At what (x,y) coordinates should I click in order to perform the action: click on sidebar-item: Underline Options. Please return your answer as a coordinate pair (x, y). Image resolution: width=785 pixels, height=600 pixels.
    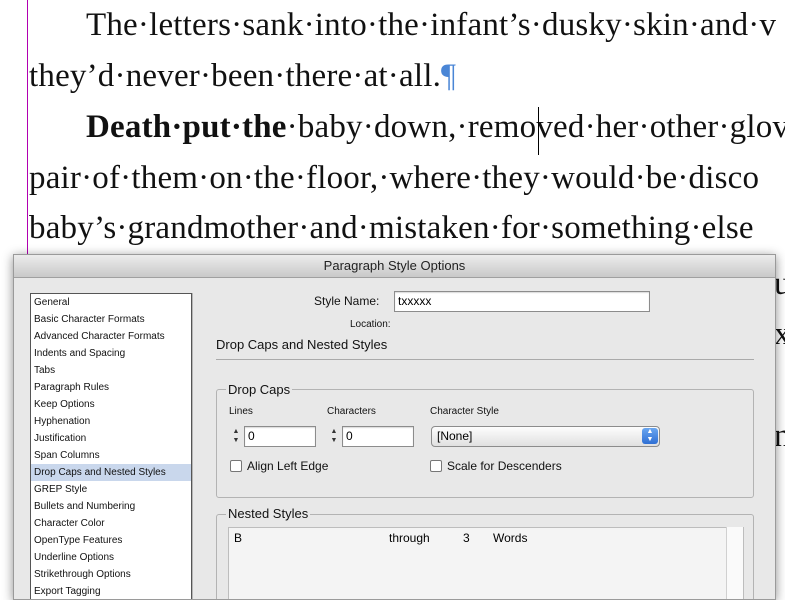
    Looking at the image, I should click on (111, 557).